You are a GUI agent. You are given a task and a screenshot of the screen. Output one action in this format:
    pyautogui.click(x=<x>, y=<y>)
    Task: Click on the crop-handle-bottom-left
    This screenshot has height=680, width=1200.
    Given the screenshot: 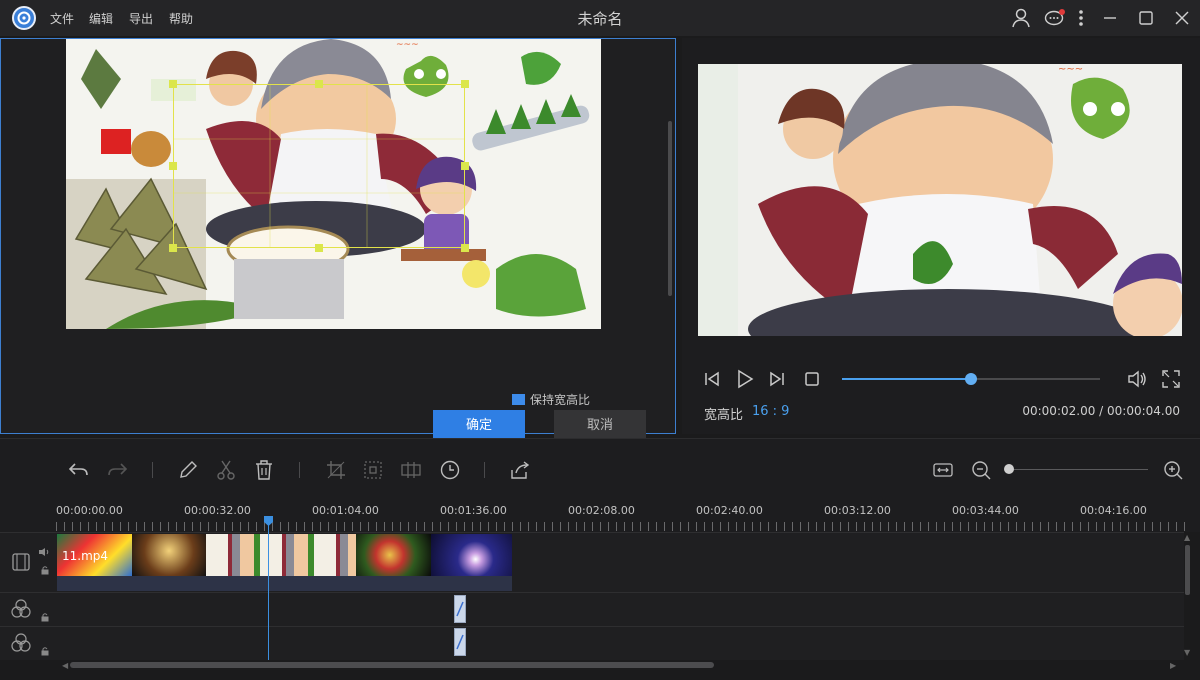 What is the action you would take?
    pyautogui.click(x=173, y=248)
    